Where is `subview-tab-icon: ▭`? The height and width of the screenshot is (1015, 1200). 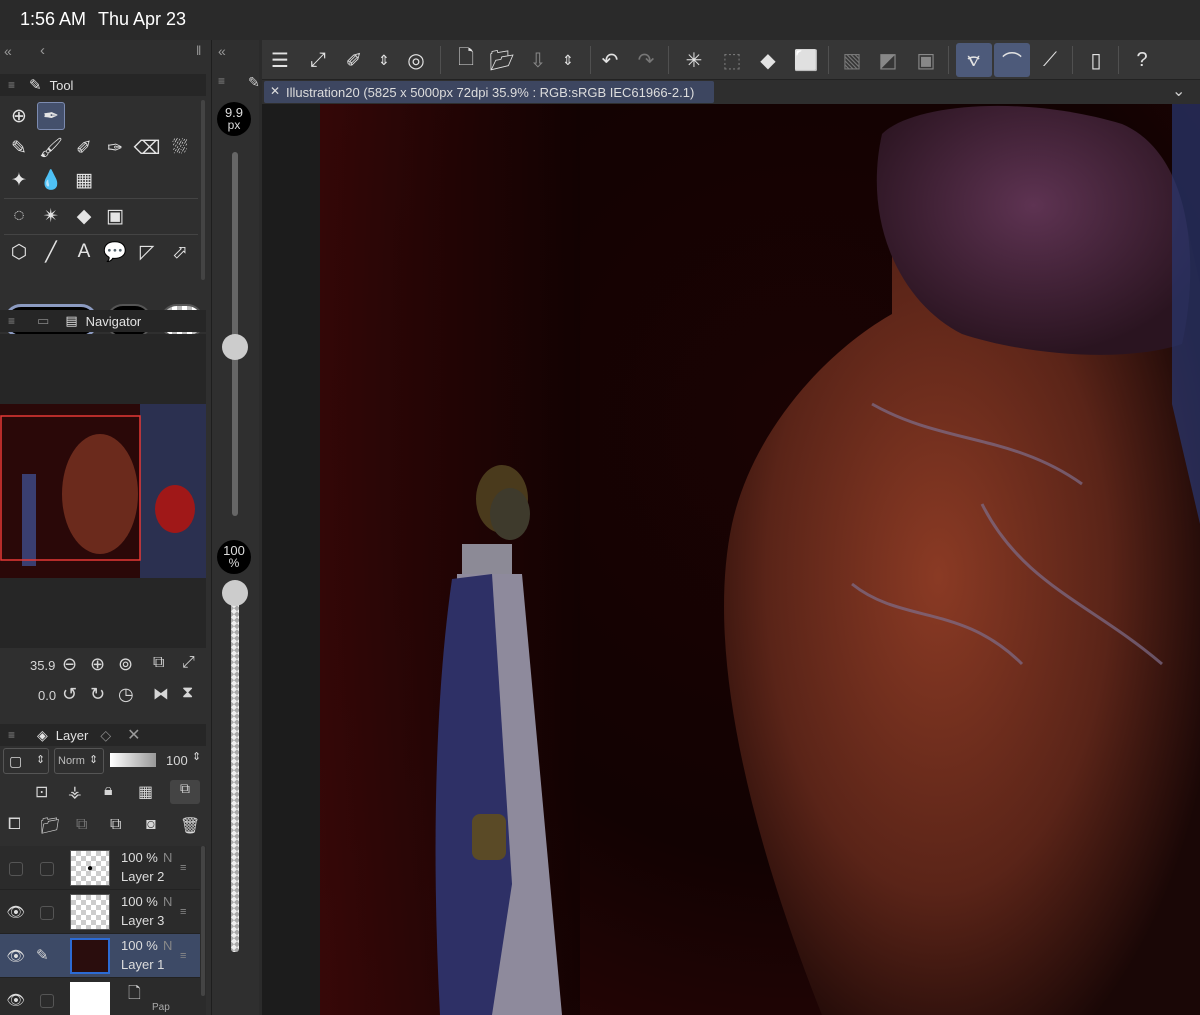
subview-tab-icon: ▭ is located at coordinates (43, 321).